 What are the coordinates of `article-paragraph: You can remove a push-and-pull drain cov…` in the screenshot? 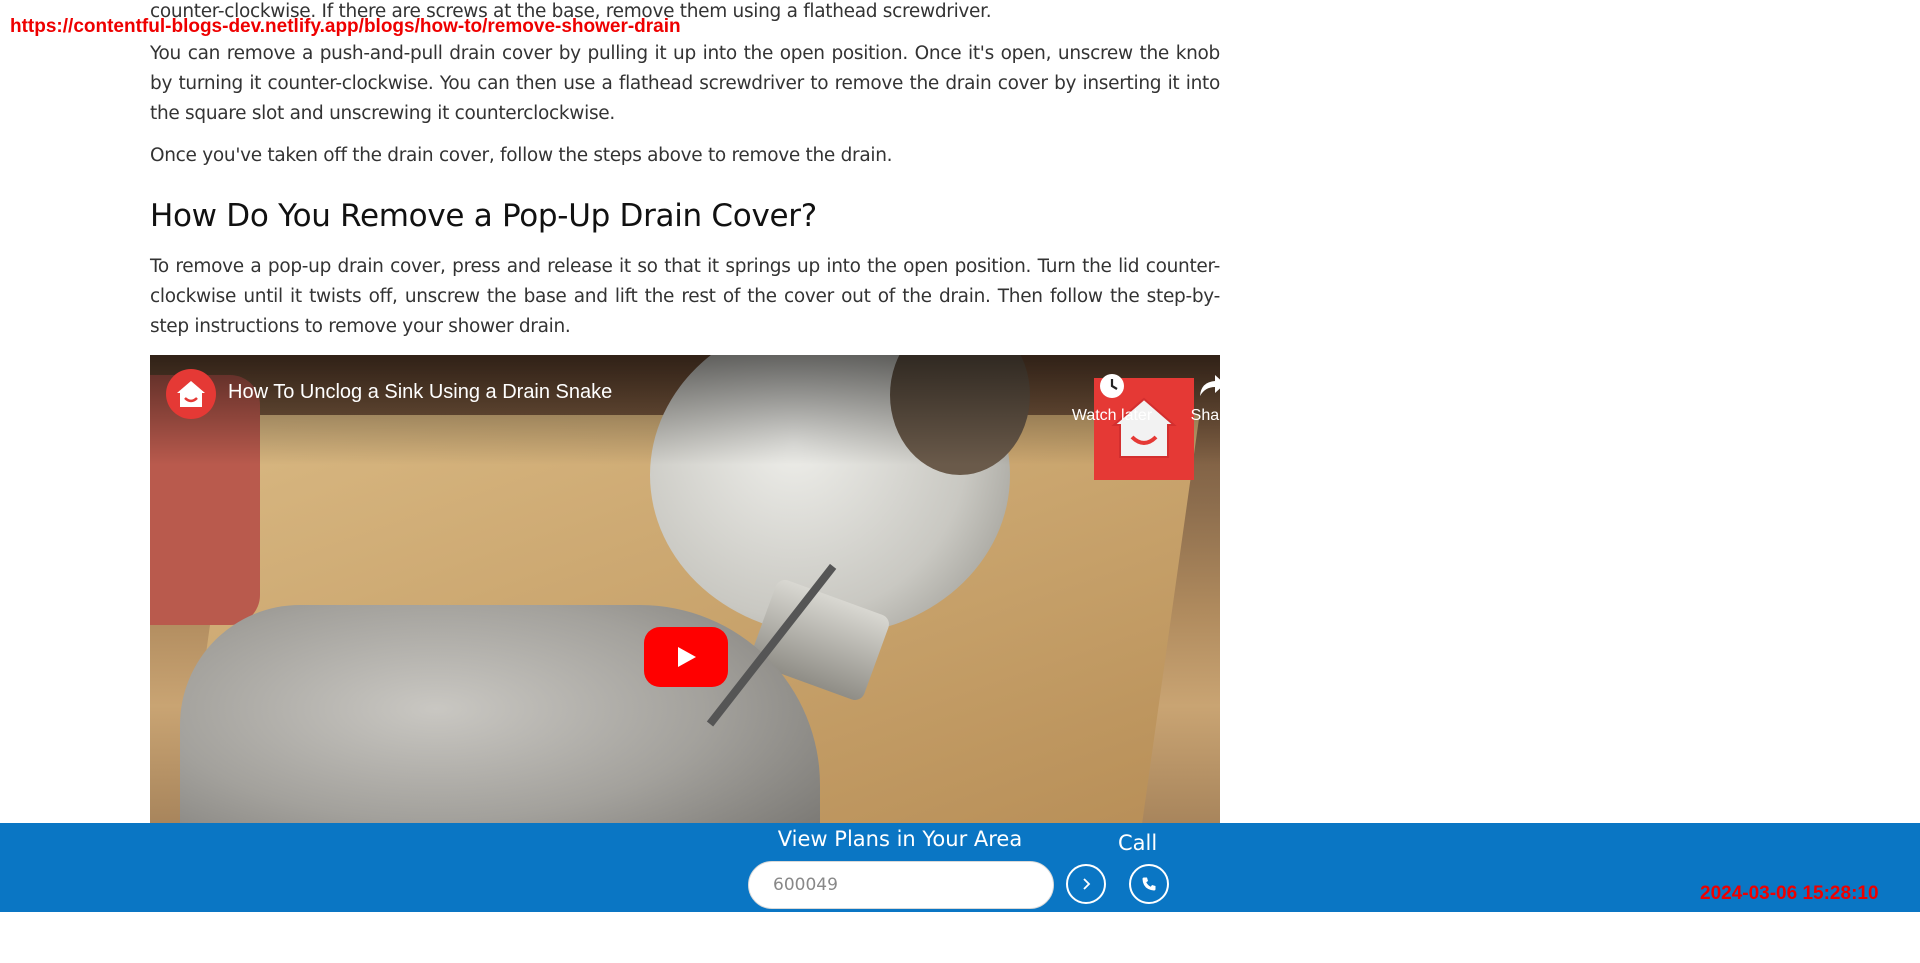 It's located at (685, 83).